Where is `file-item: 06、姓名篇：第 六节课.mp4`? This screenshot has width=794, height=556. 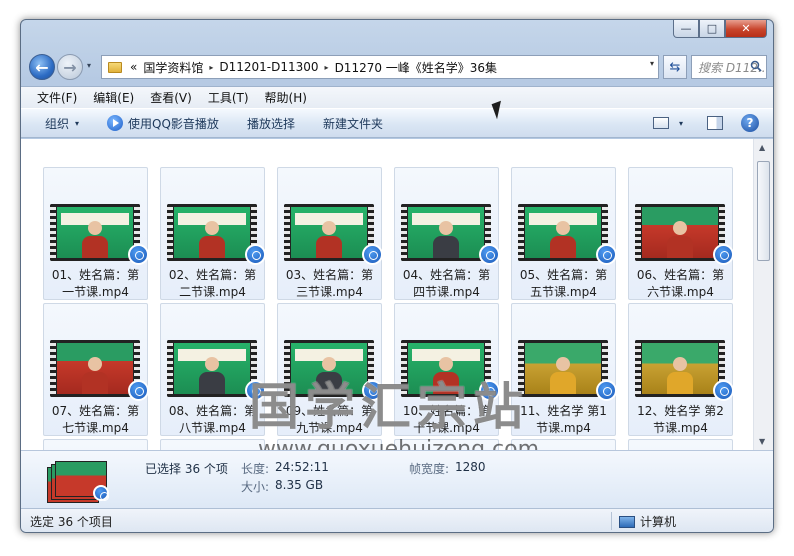 file-item: 06、姓名篇：第 六节课.mp4 is located at coordinates (681, 234).